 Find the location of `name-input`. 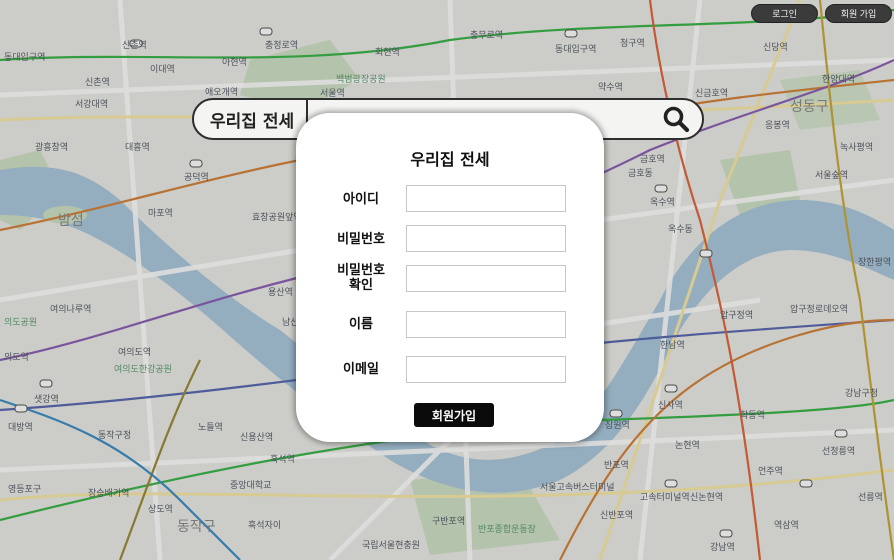

name-input is located at coordinates (486, 324).